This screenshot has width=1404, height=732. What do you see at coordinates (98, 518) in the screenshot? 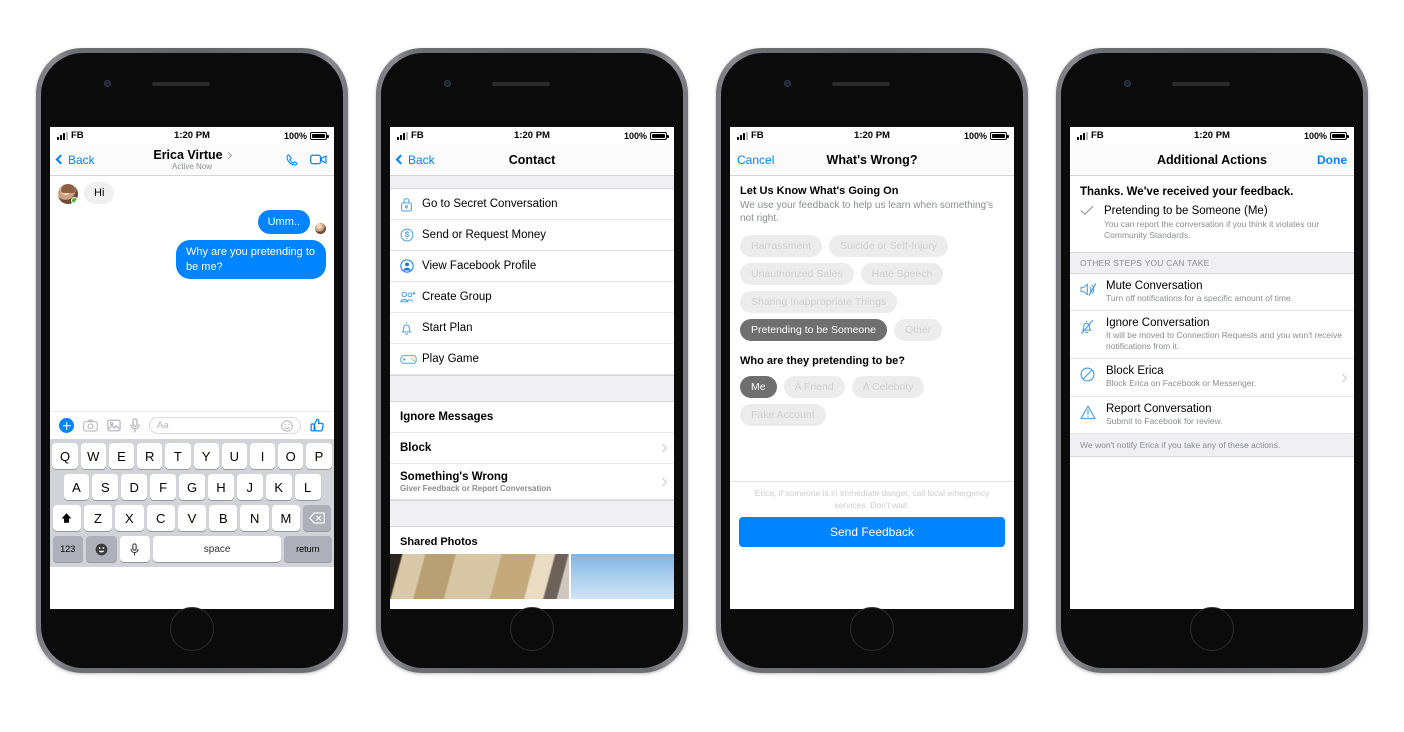
I see `key-z: Z` at bounding box center [98, 518].